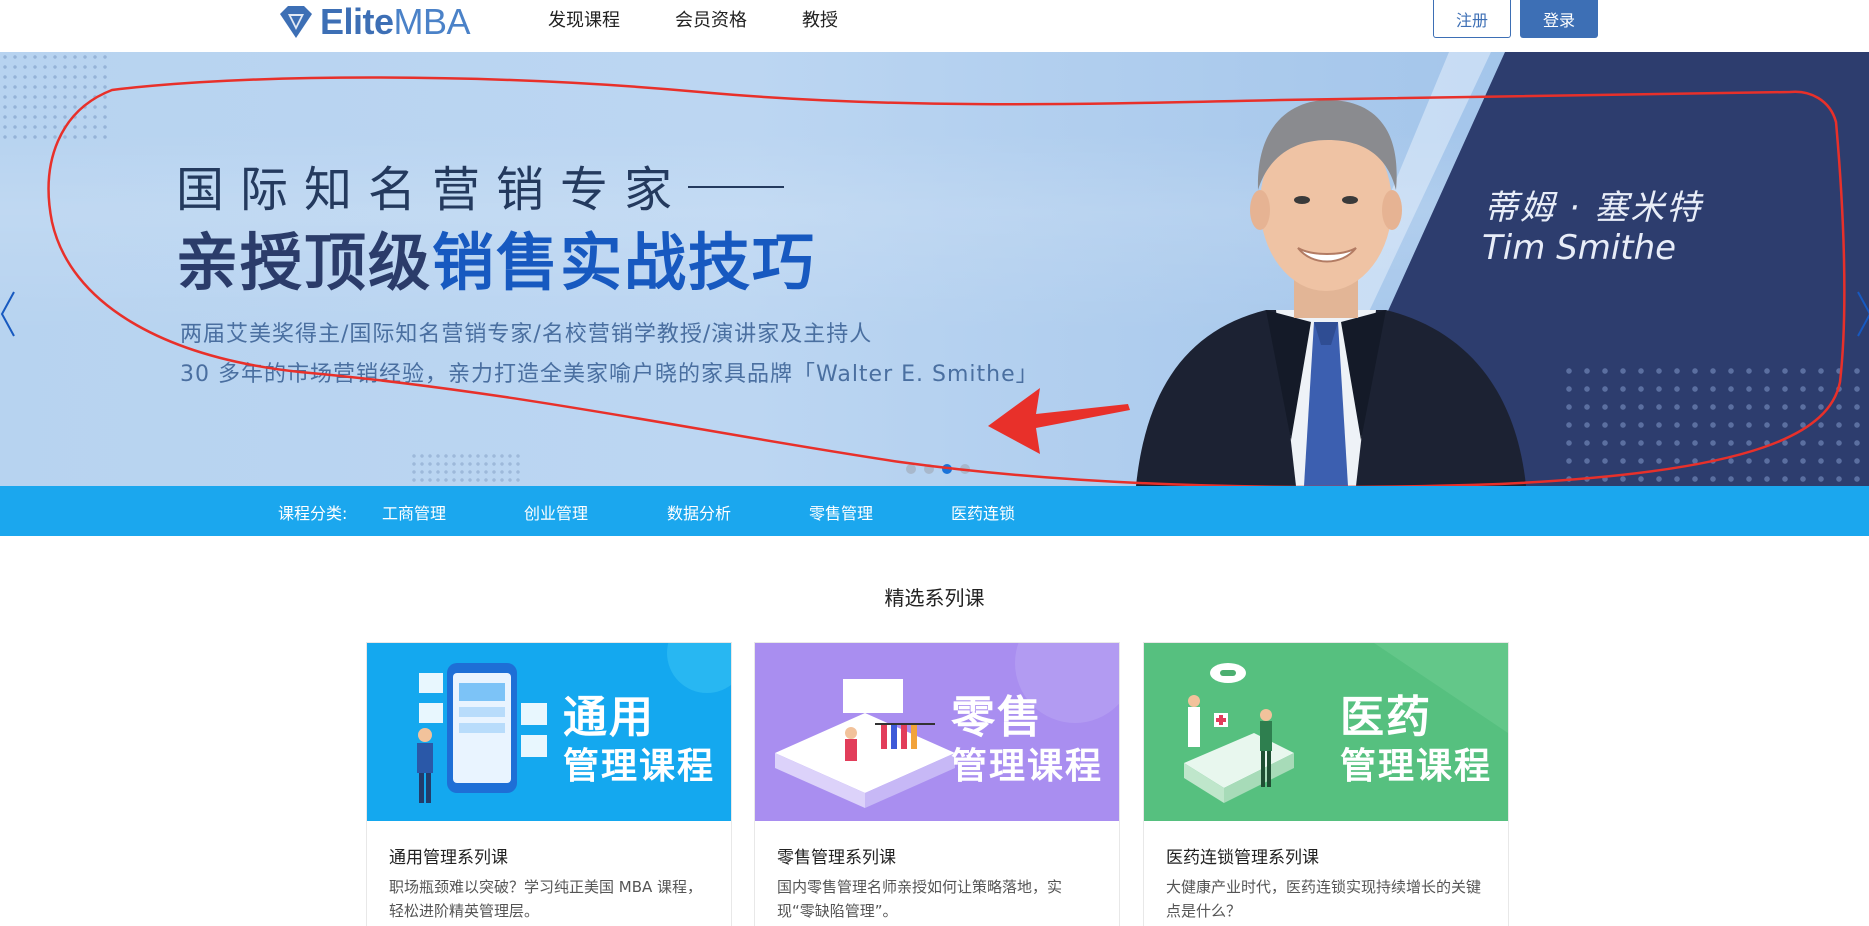 The width and height of the screenshot is (1869, 926). I want to click on nav-professors: 教授, so click(820, 21).